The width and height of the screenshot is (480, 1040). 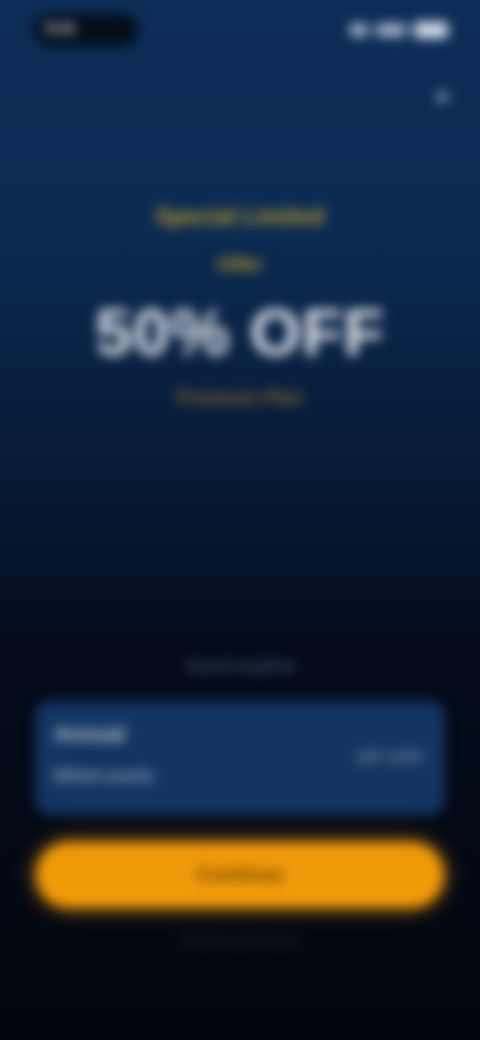 What do you see at coordinates (391, 30) in the screenshot?
I see `wifi-icon` at bounding box center [391, 30].